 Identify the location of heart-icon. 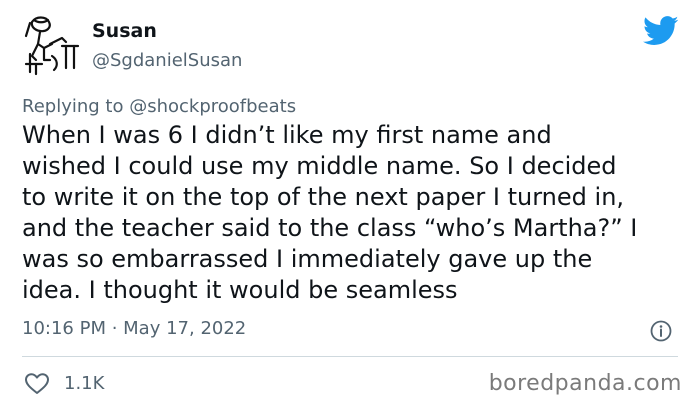
(37, 384).